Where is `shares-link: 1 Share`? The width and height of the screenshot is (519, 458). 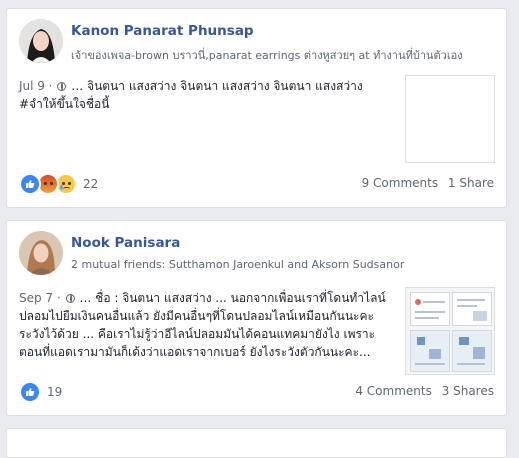 shares-link: 1 Share is located at coordinates (471, 183).